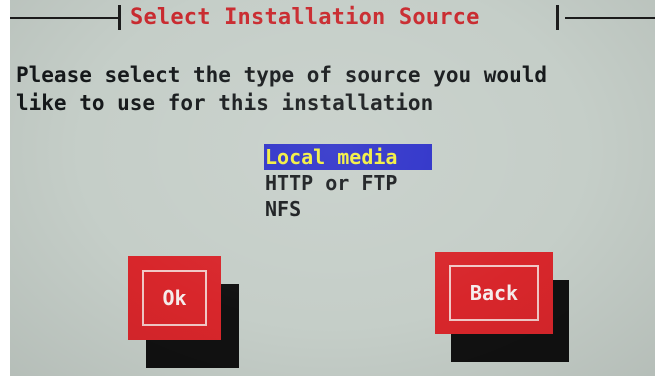 This screenshot has height=378, width=657. Describe the element at coordinates (225, 103) in the screenshot. I see `prompt-text-line-2: like to use for this installation` at that location.